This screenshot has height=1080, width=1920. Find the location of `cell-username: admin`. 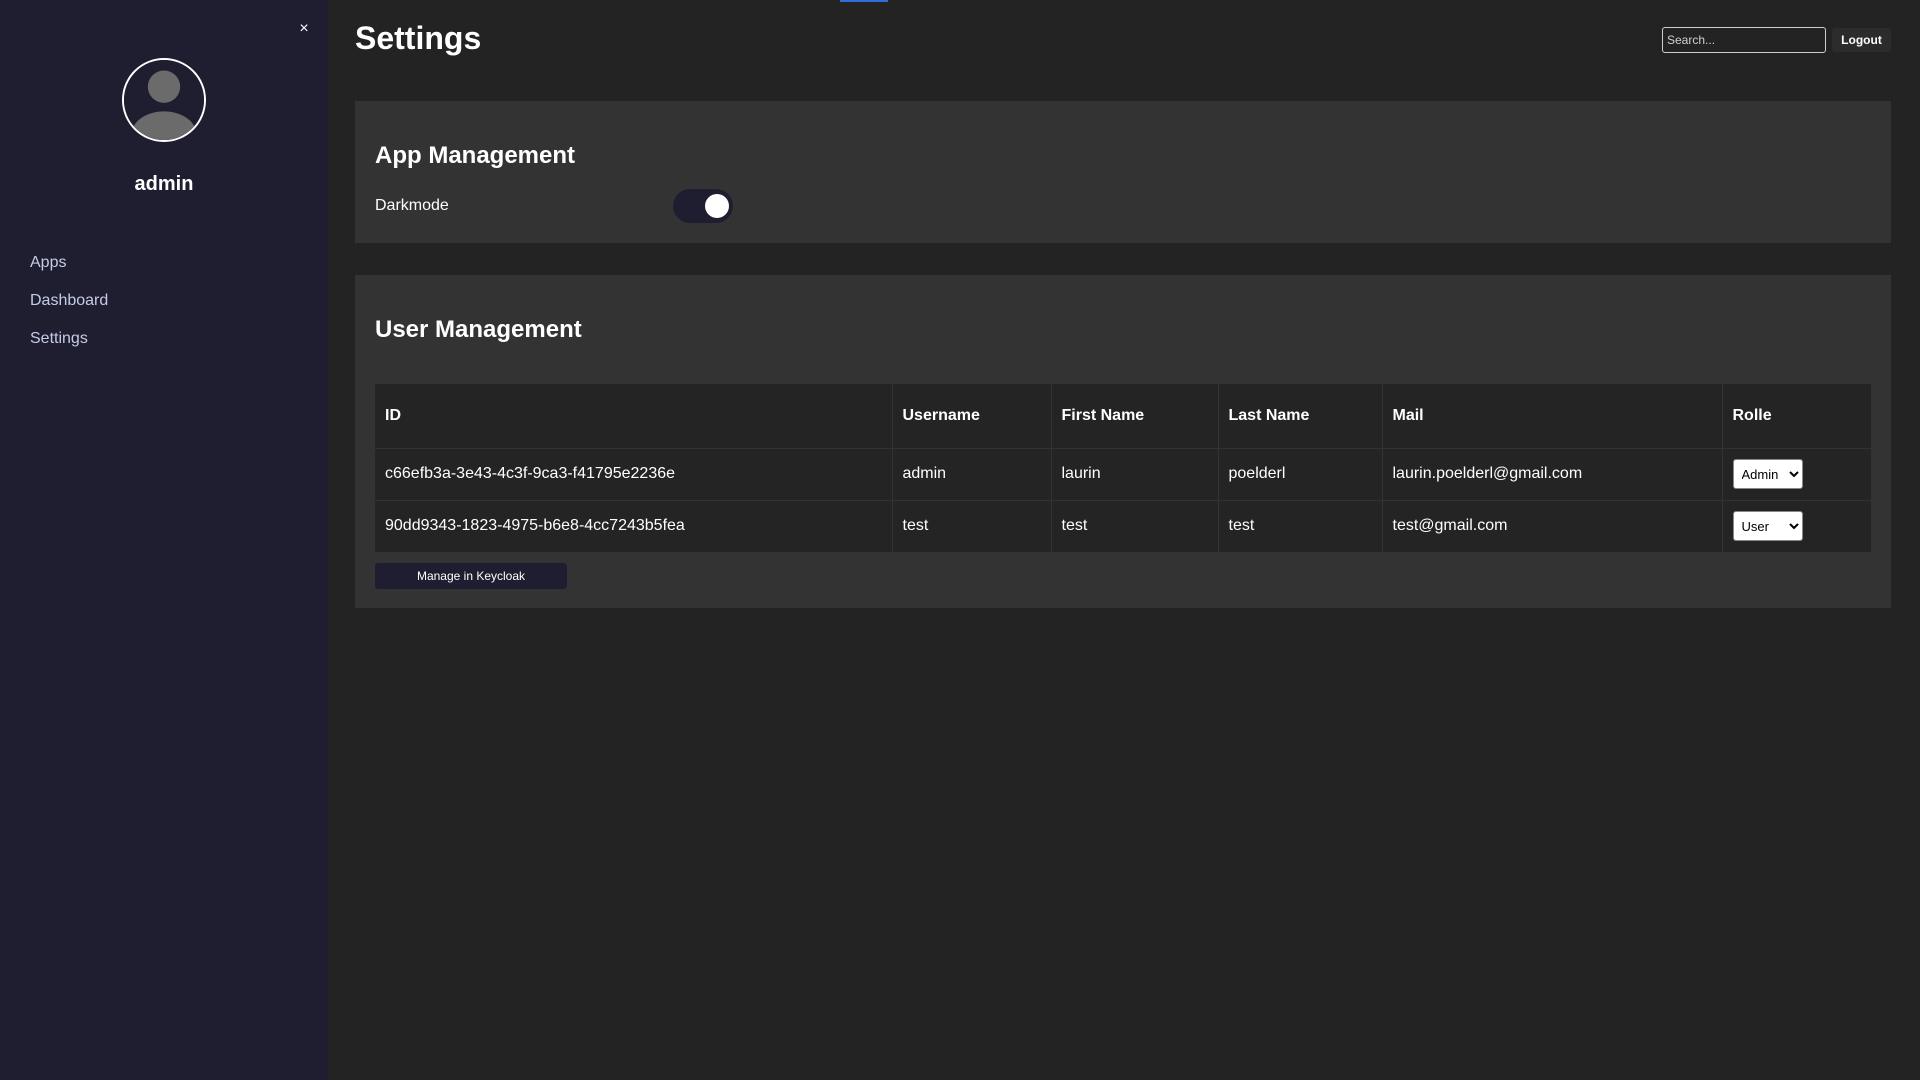

cell-username: admin is located at coordinates (972, 474).